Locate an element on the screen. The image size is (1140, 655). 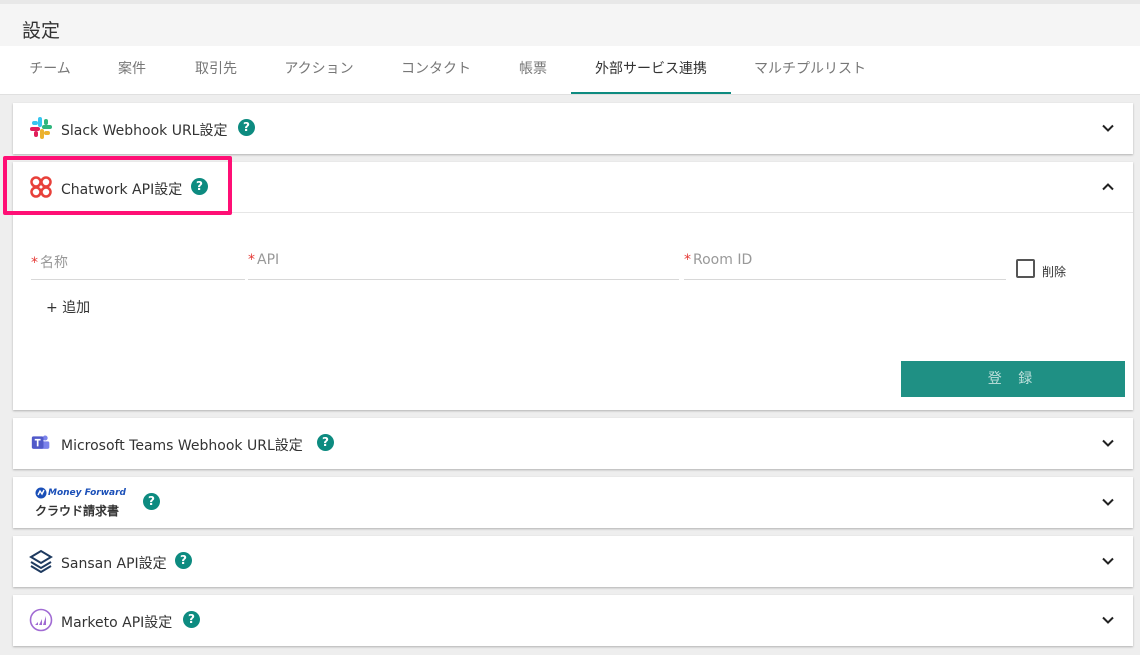
tab-forms: 帳票 is located at coordinates (533, 70).